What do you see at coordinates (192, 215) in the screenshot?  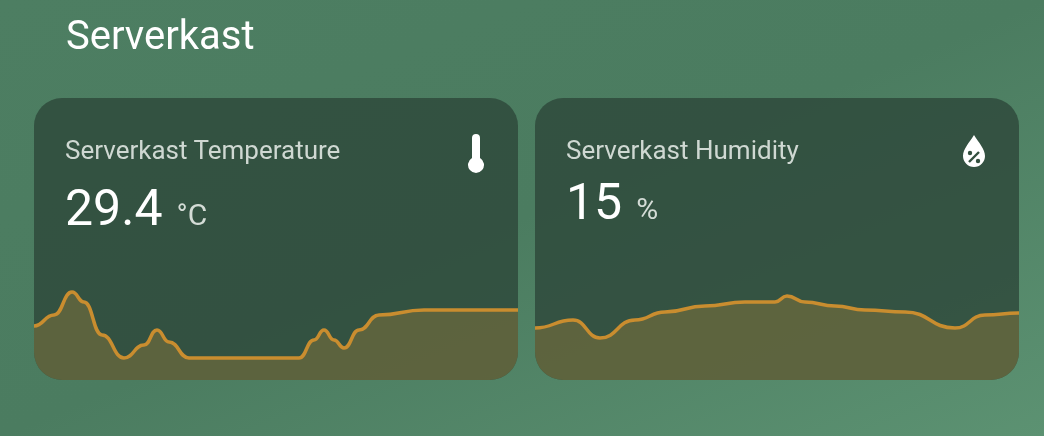 I see `sensor-unit: °C` at bounding box center [192, 215].